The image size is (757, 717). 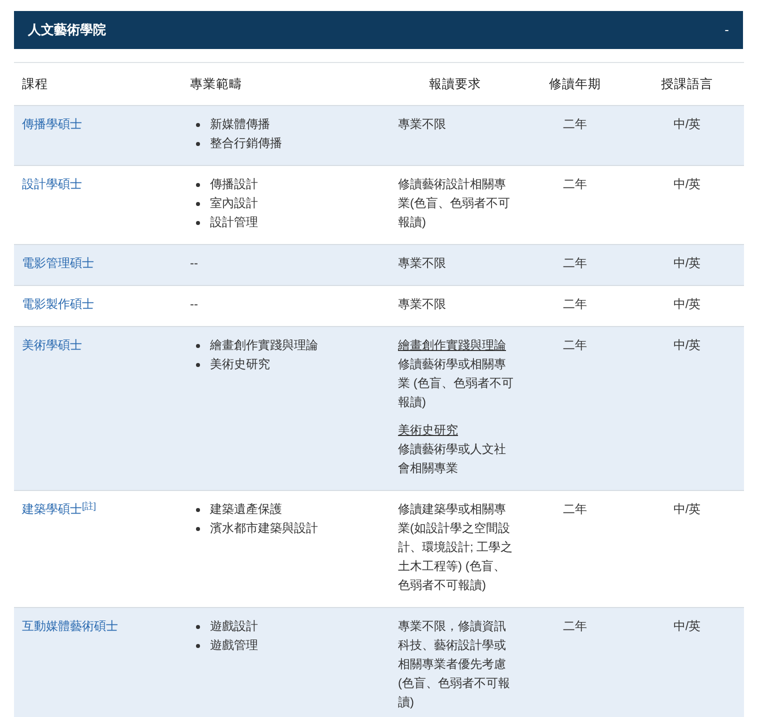 What do you see at coordinates (428, 430) in the screenshot?
I see `requirement-heading: 美術史研究` at bounding box center [428, 430].